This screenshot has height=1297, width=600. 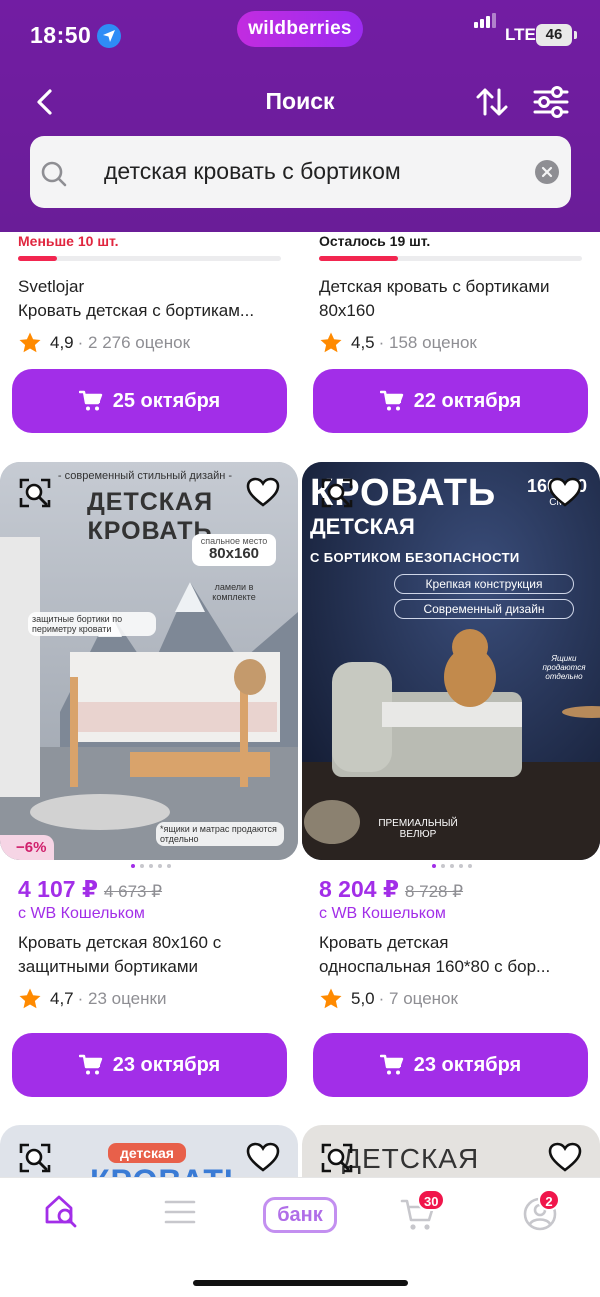 What do you see at coordinates (492, 102) in the screenshot?
I see `sort-icon` at bounding box center [492, 102].